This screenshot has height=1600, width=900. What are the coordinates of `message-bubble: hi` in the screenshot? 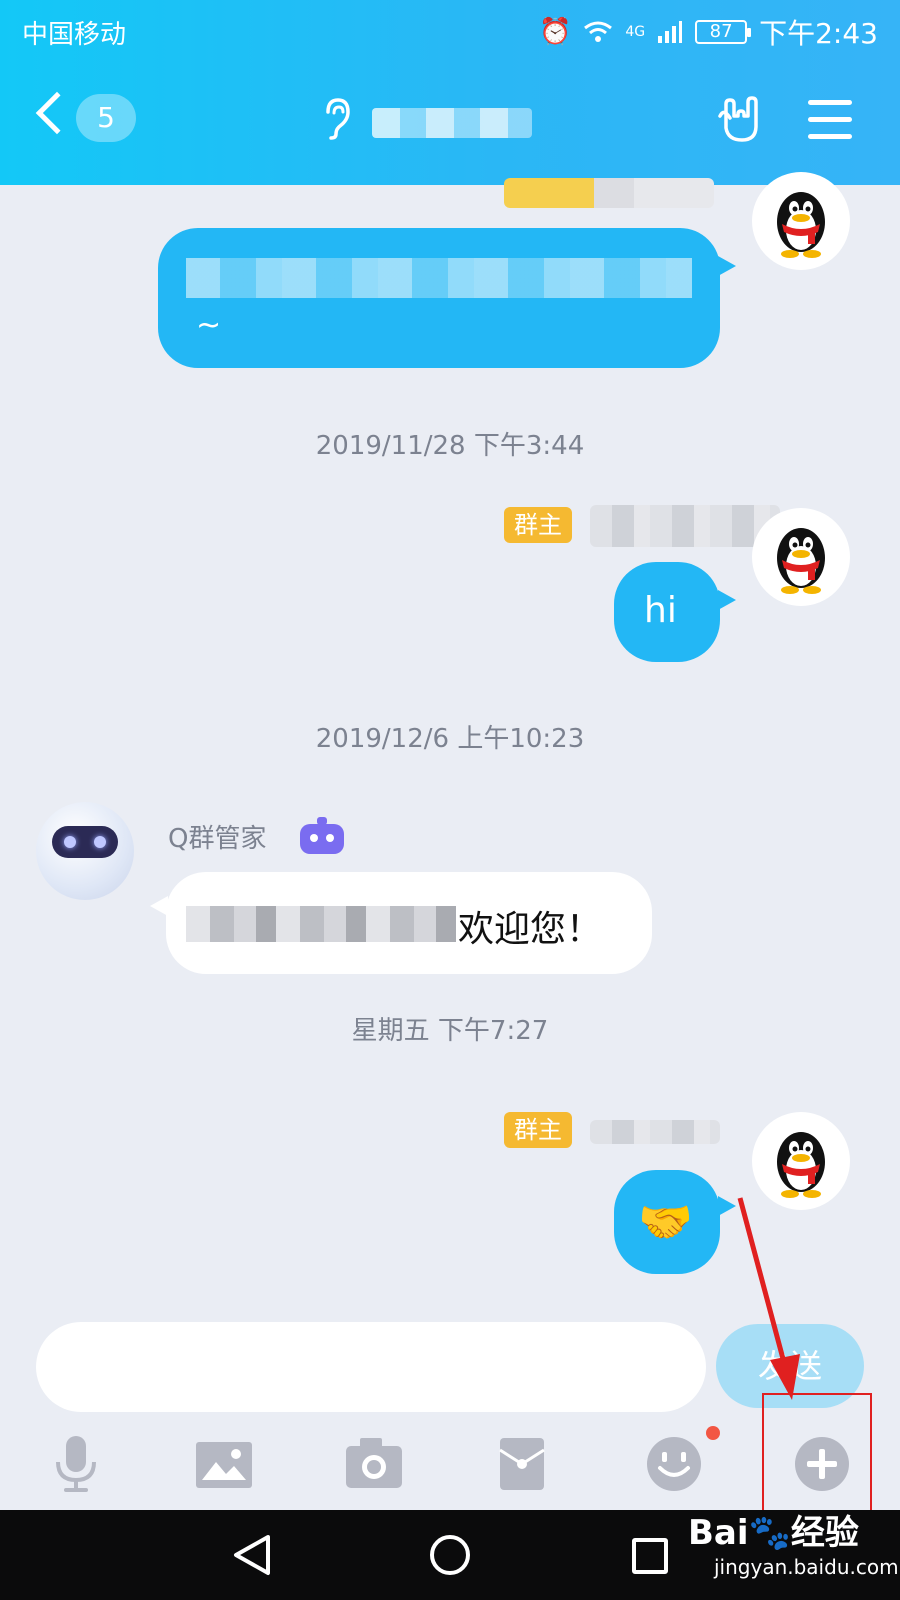 It's located at (667, 612).